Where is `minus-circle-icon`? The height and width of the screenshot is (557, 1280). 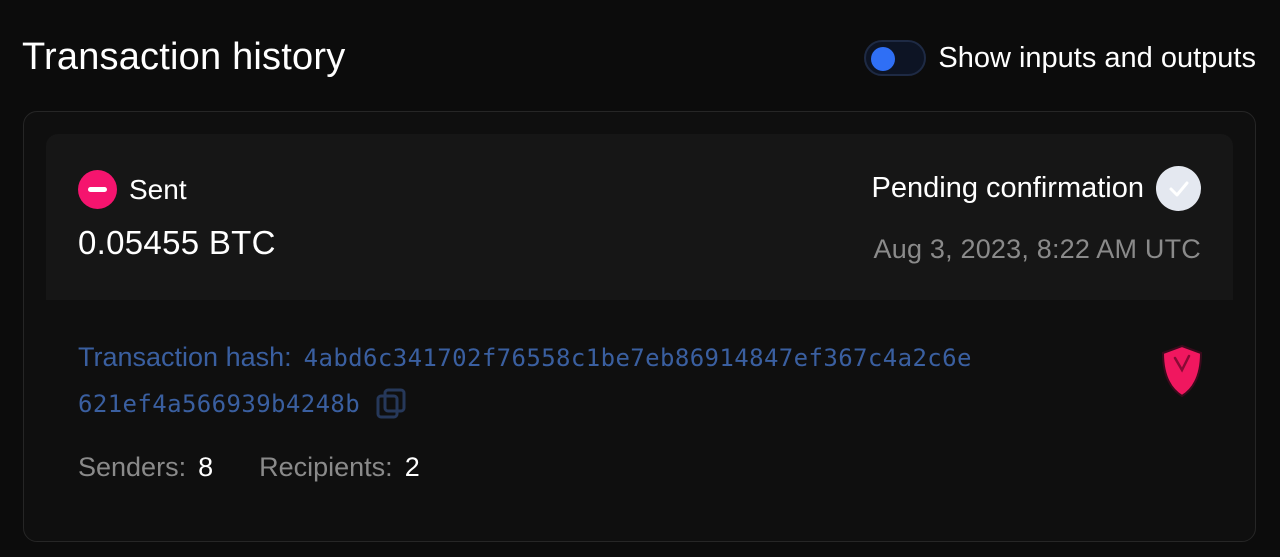
minus-circle-icon is located at coordinates (97, 189).